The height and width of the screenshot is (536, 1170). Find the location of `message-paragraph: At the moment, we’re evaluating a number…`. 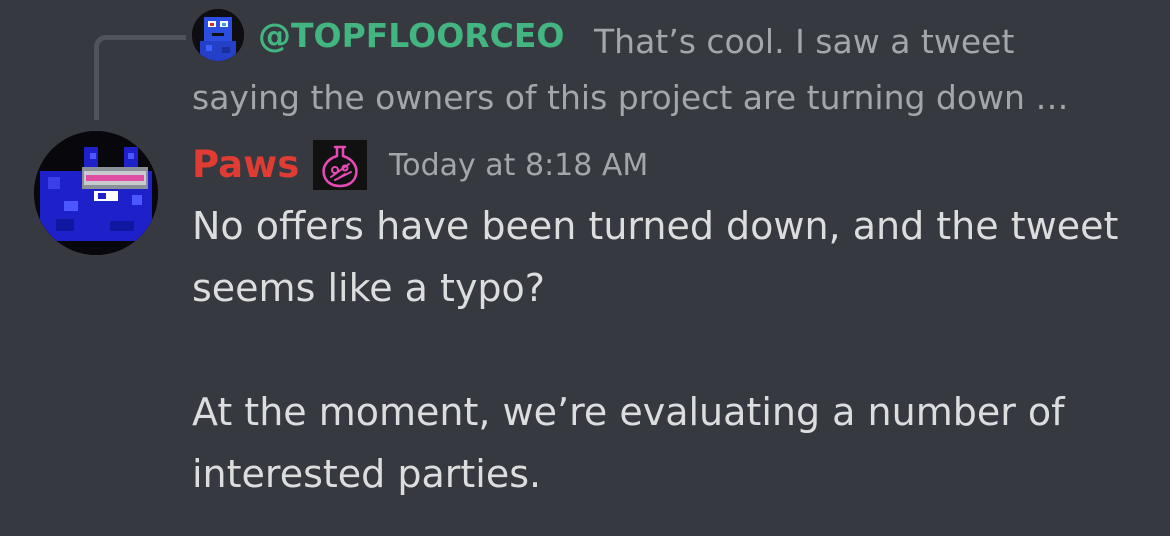

message-paragraph: At the moment, we’re evaluating a number… is located at coordinates (628, 443).